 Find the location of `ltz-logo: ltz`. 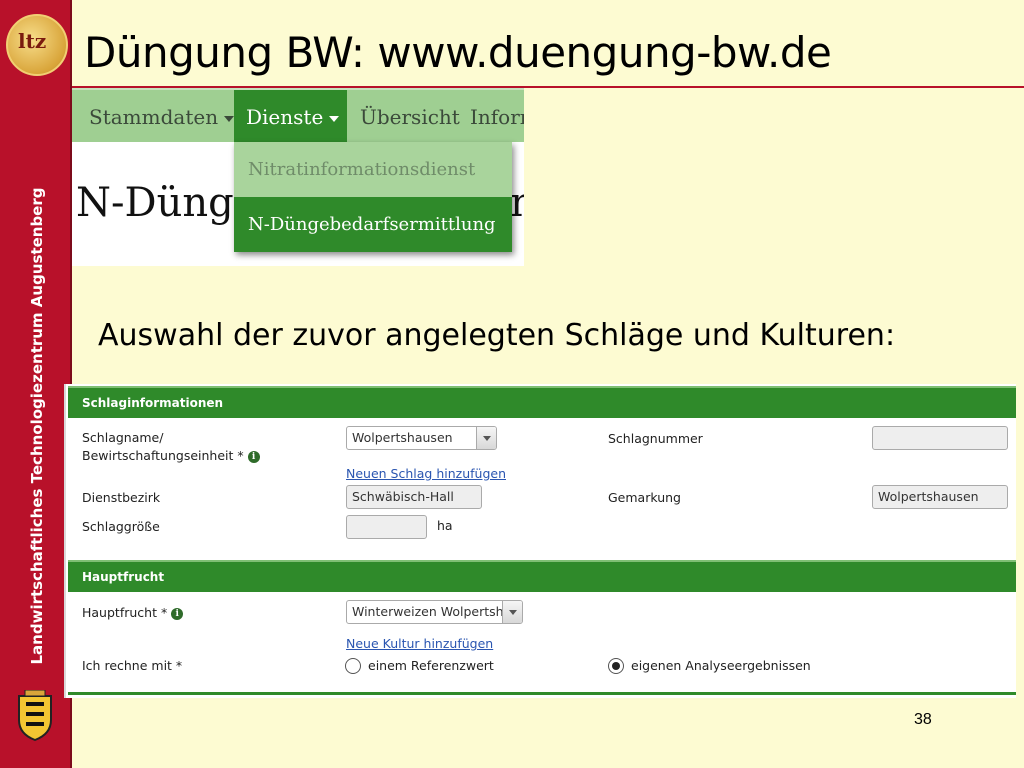

ltz-logo: ltz is located at coordinates (37, 45).